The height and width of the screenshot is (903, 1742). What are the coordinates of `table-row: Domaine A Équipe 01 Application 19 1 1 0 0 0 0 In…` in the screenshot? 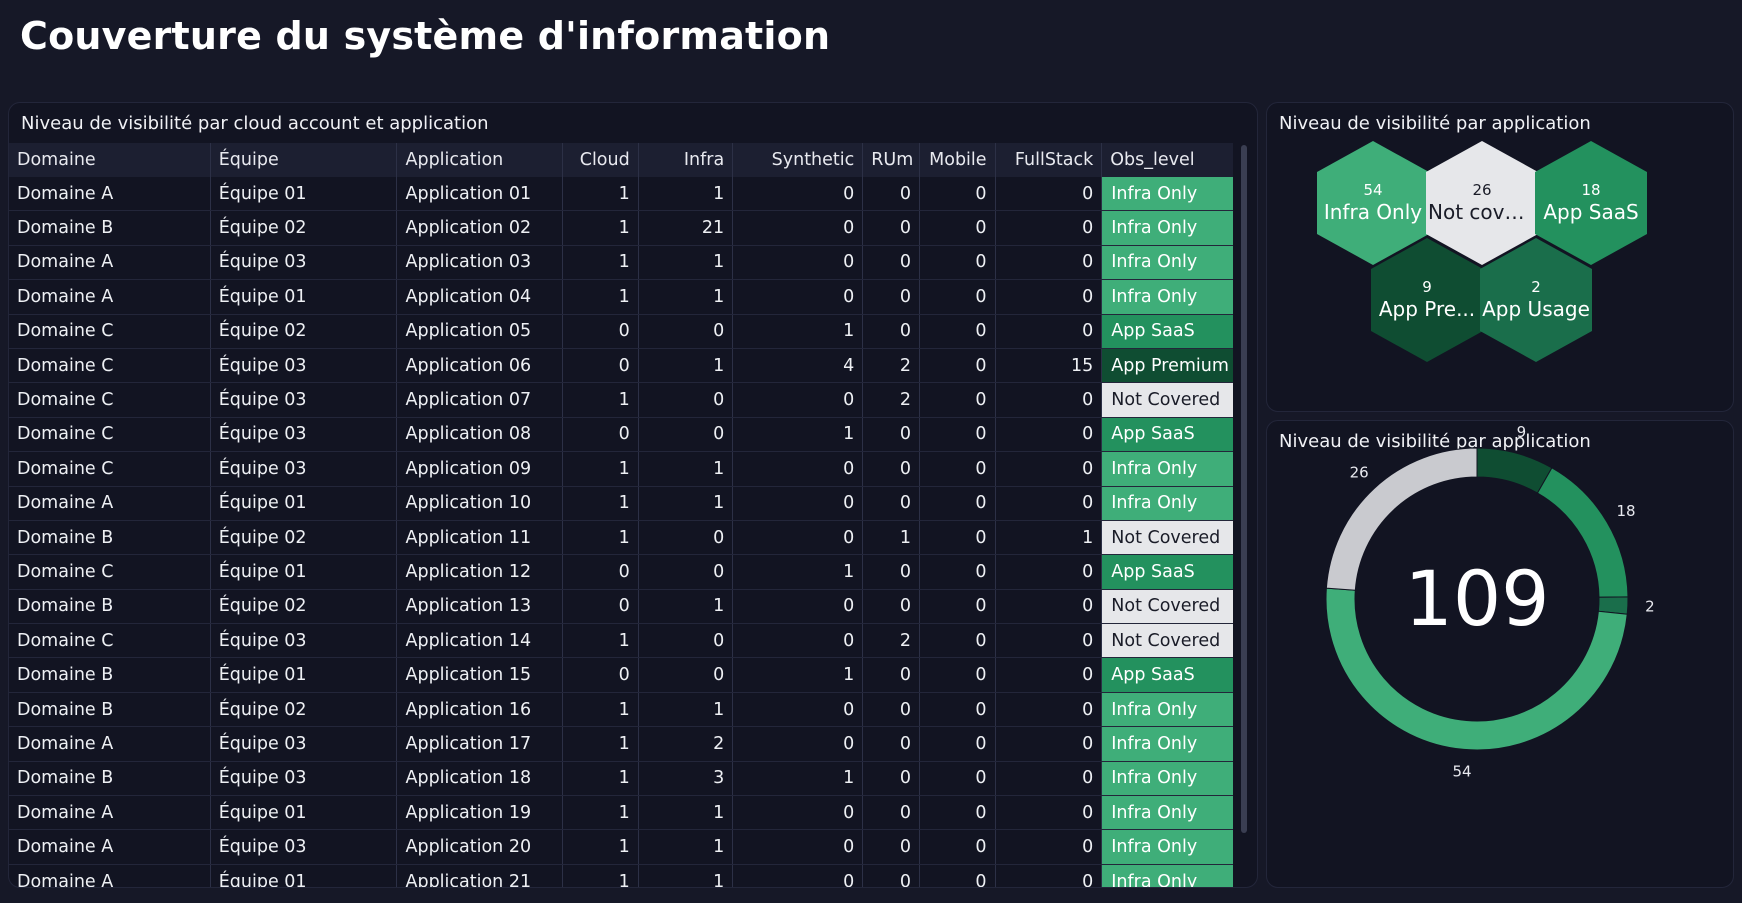 It's located at (621, 813).